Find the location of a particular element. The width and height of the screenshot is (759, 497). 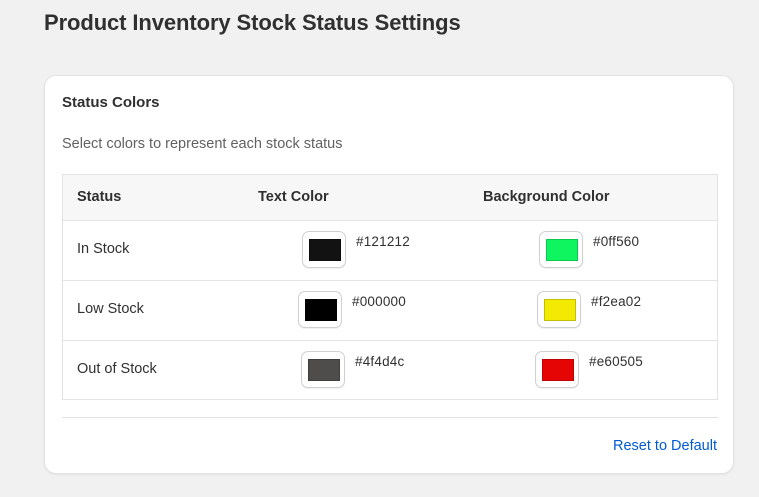

status-label: Out of Stock is located at coordinates (117, 369).